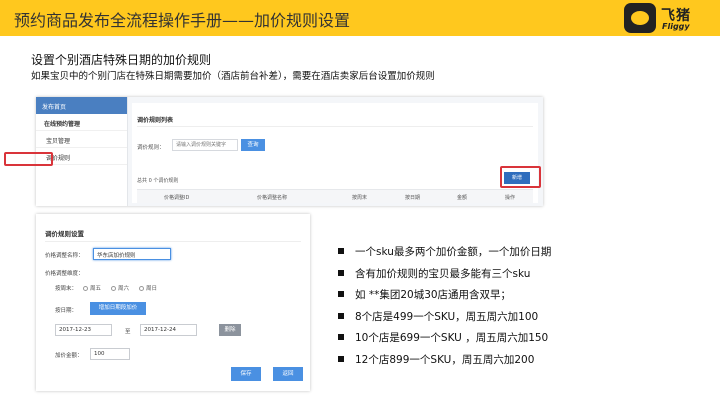  Describe the element at coordinates (128, 332) in the screenshot. I see `date-range-separator: 至` at that location.